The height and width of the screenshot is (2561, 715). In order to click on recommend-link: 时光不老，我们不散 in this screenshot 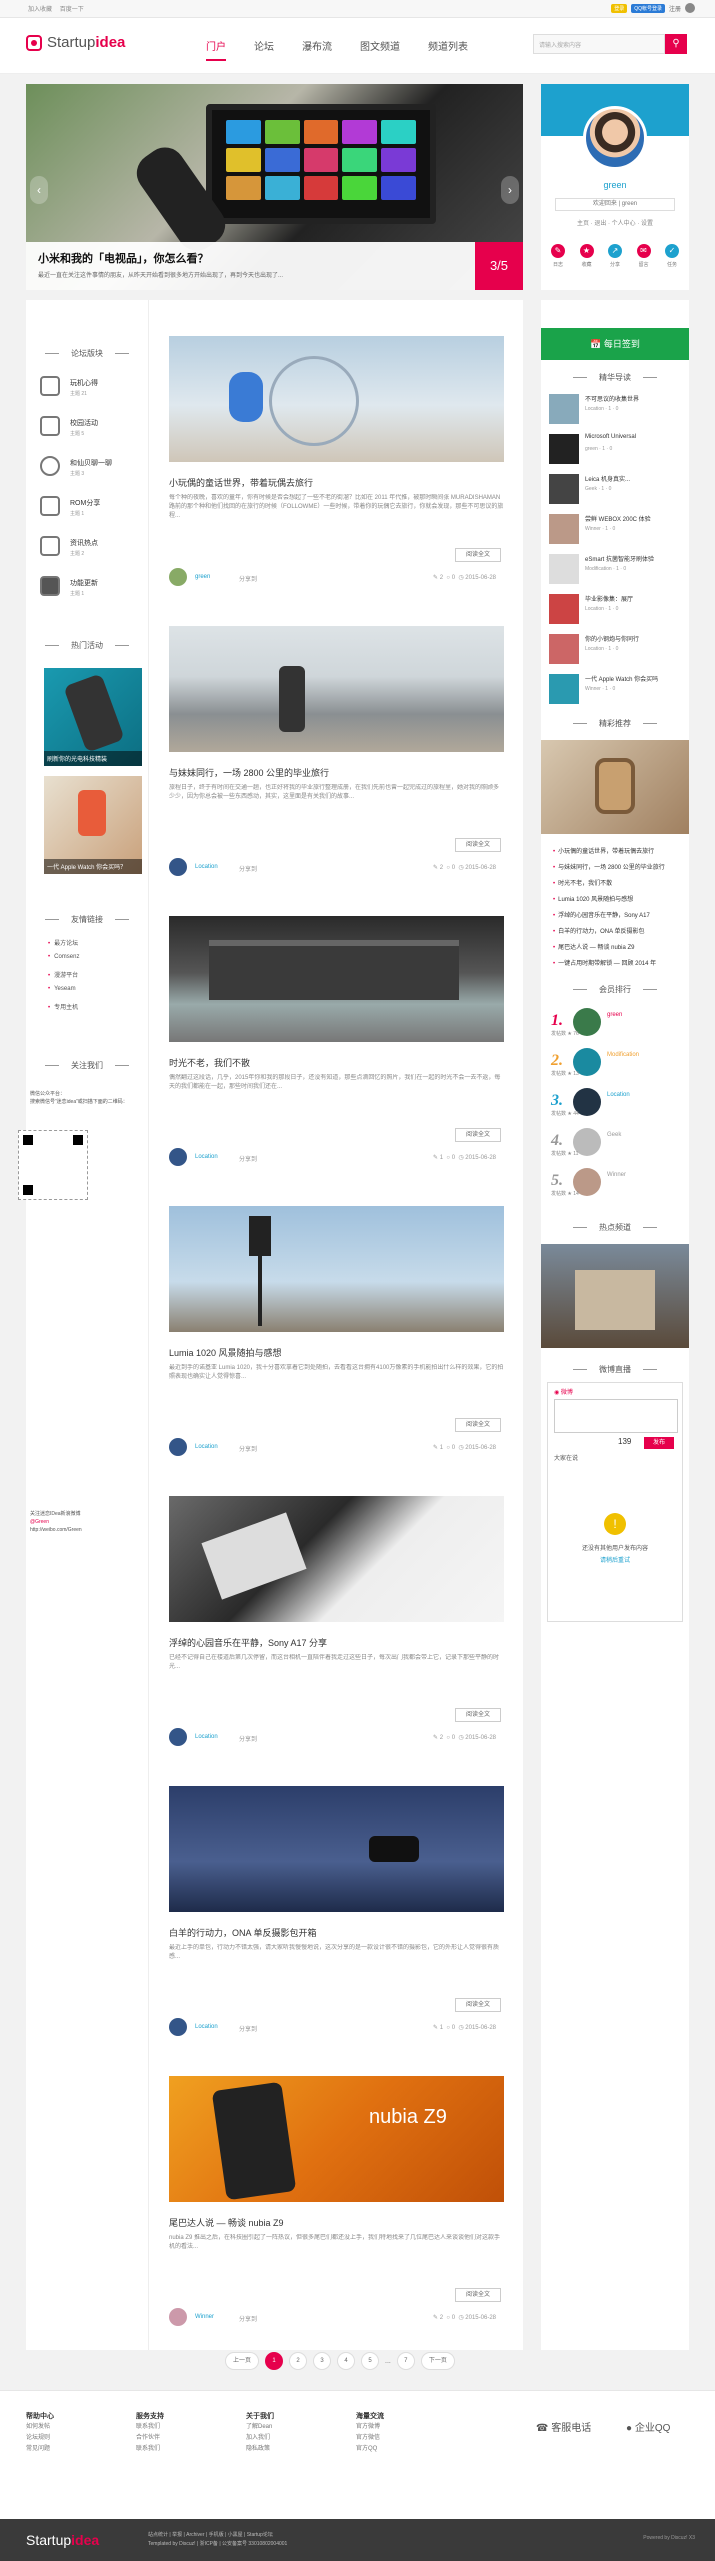, I will do `click(618, 882)`.